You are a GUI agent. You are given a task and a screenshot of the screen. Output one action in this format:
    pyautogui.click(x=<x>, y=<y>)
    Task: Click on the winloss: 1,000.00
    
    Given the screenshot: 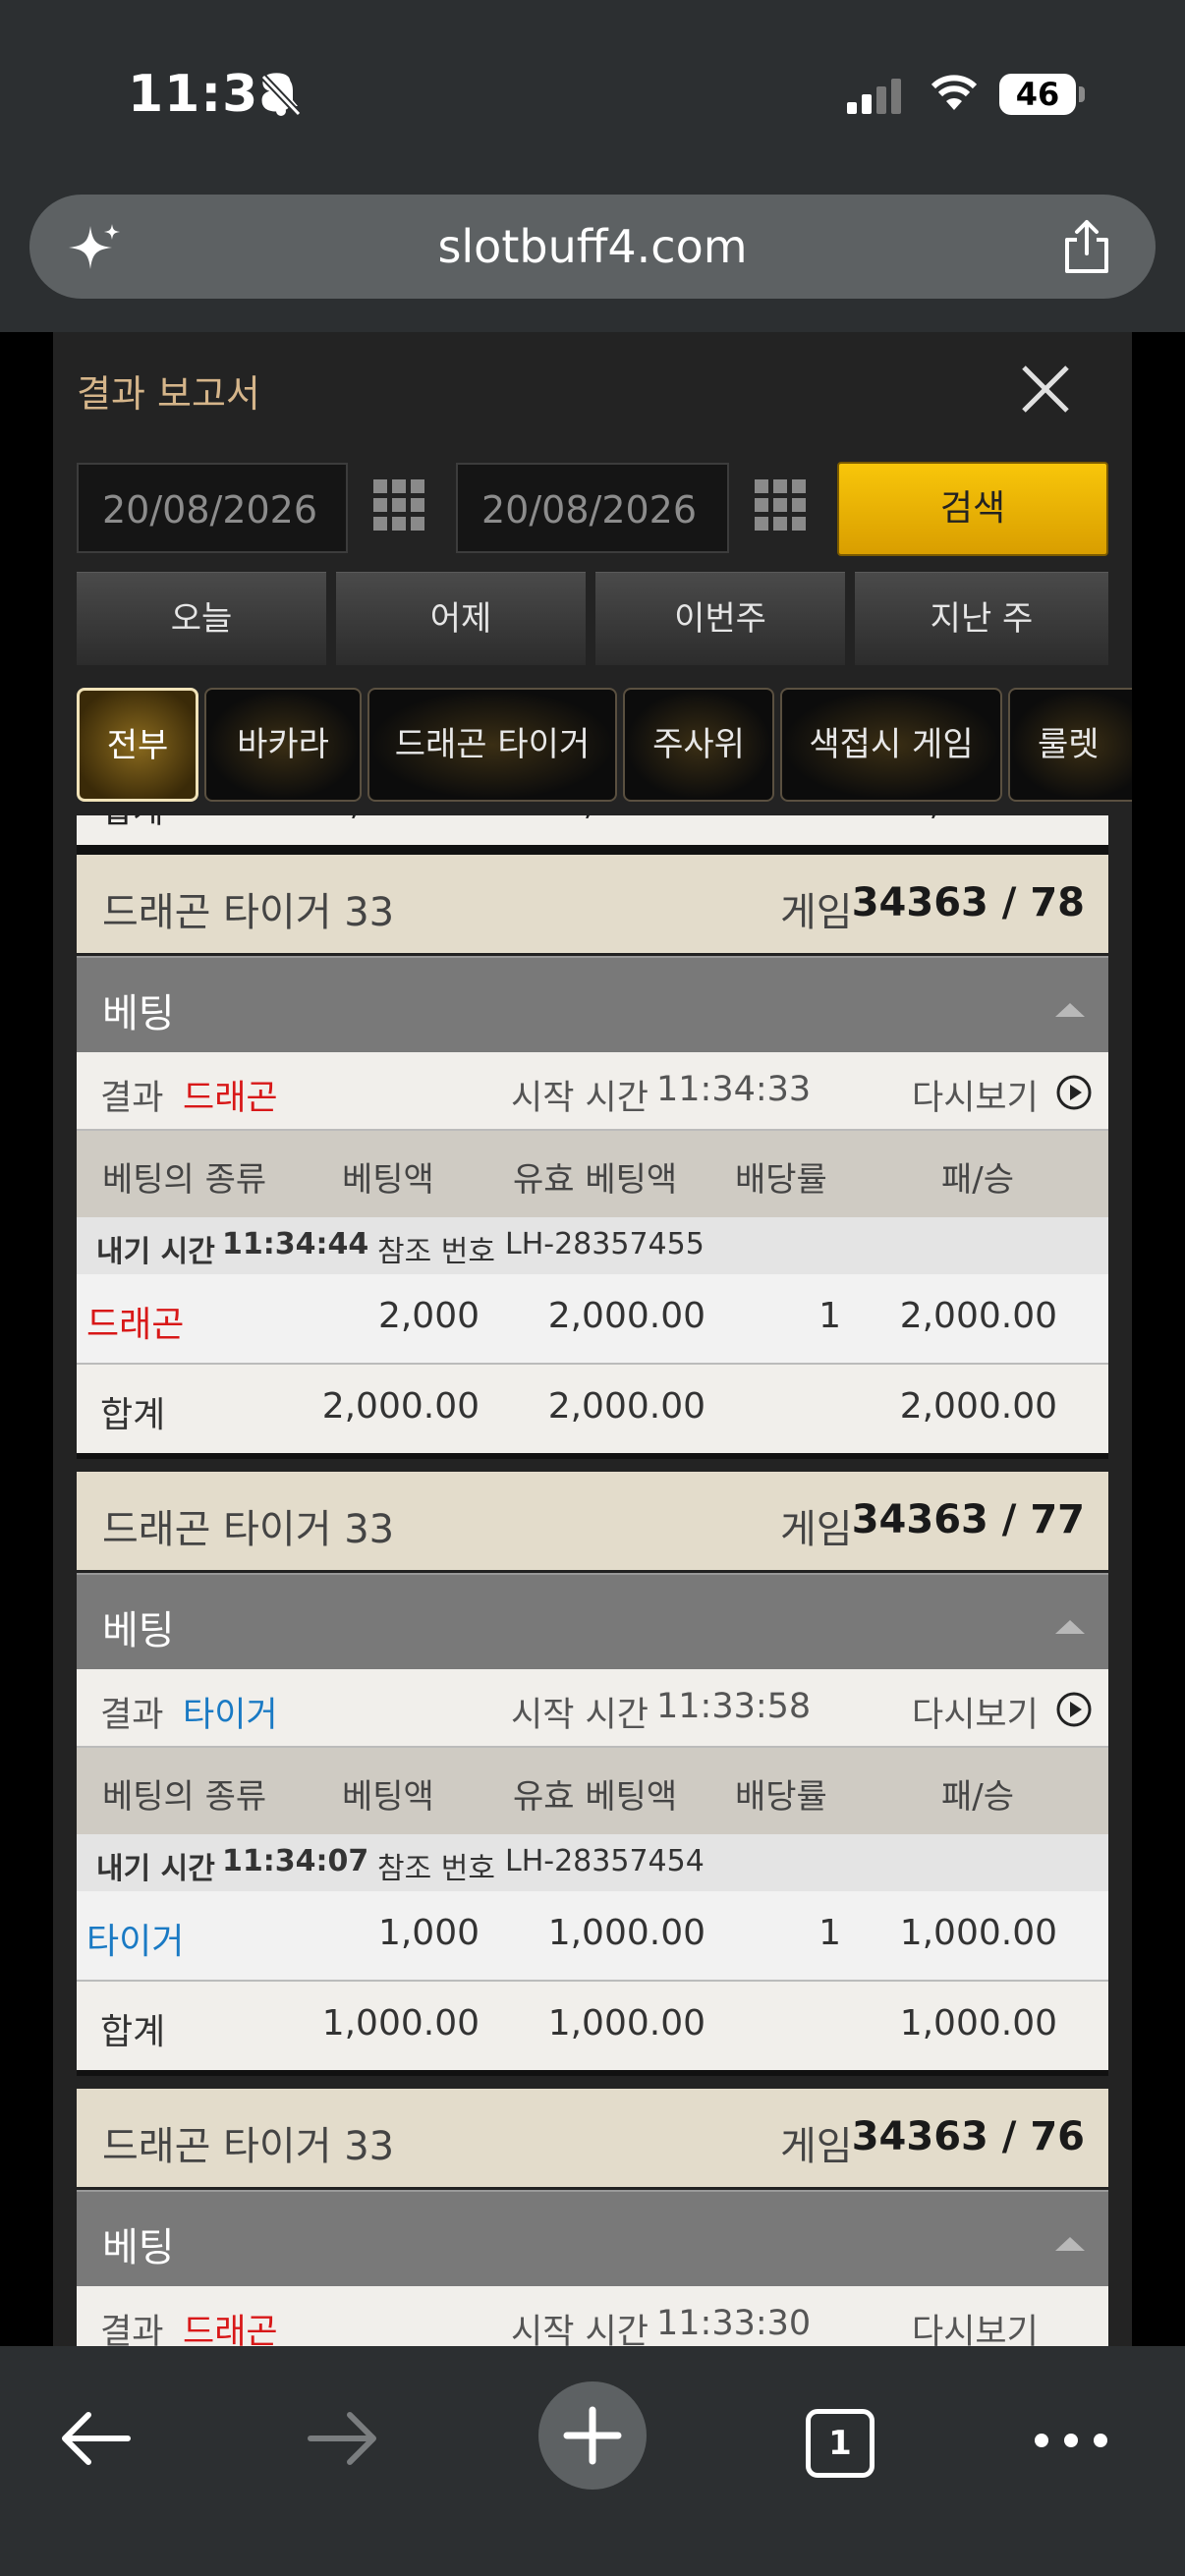 What is the action you would take?
    pyautogui.click(x=978, y=1933)
    